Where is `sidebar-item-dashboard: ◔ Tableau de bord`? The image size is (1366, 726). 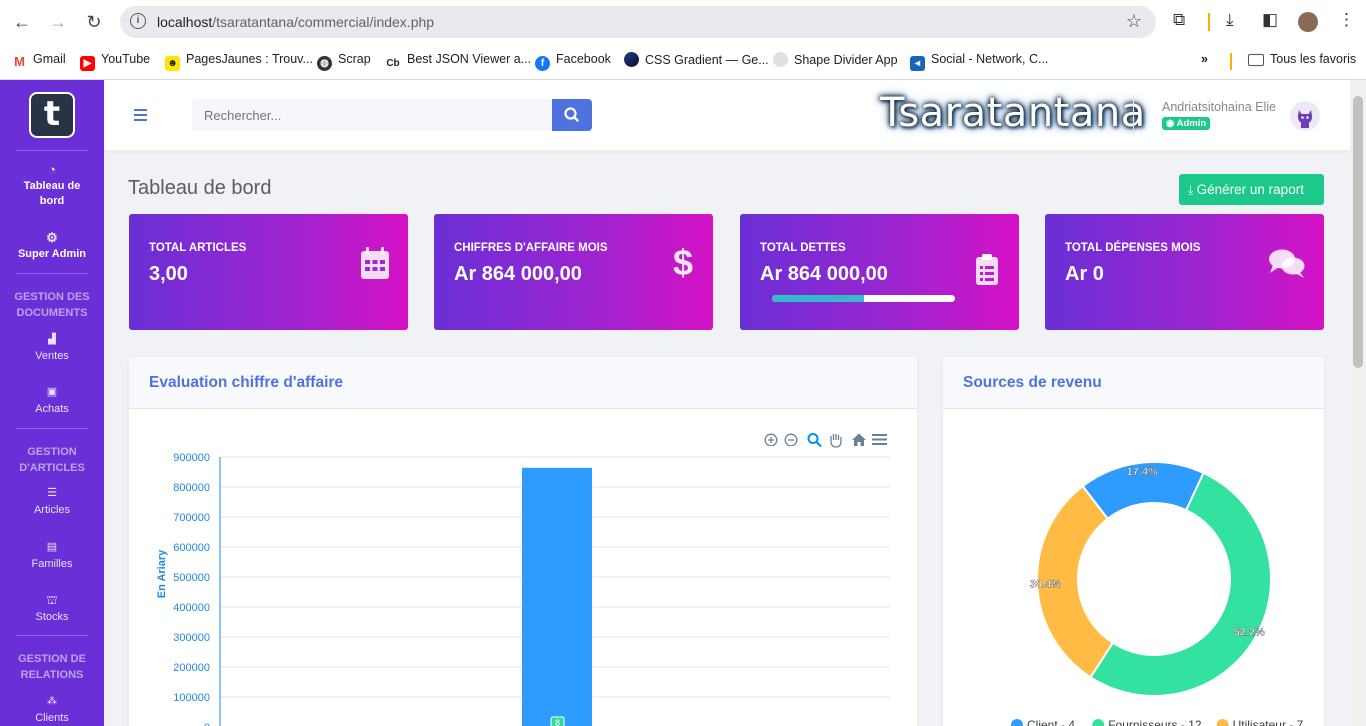
sidebar-item-dashboard: ◔ Tableau de bord is located at coordinates (52, 185).